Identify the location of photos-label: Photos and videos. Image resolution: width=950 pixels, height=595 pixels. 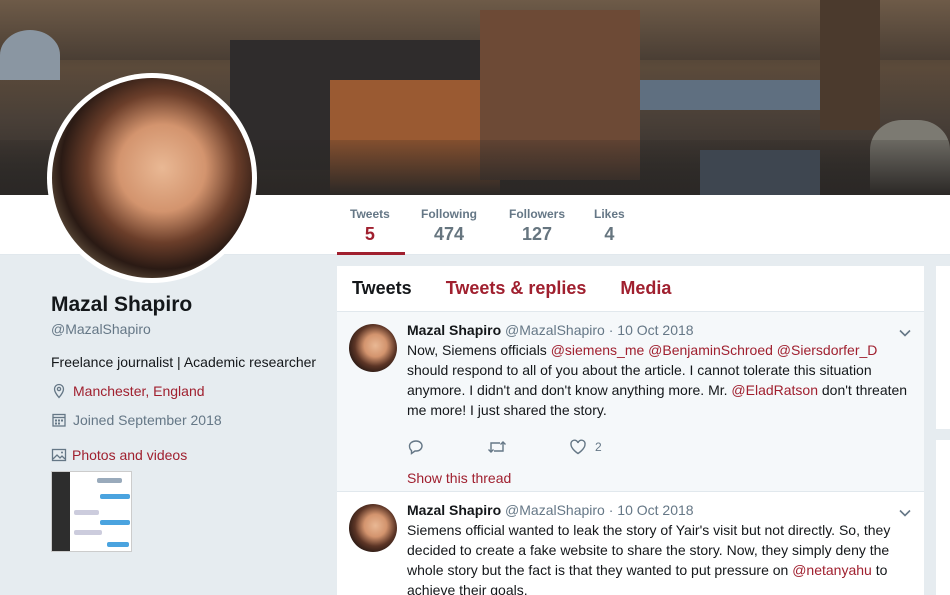
(130, 455).